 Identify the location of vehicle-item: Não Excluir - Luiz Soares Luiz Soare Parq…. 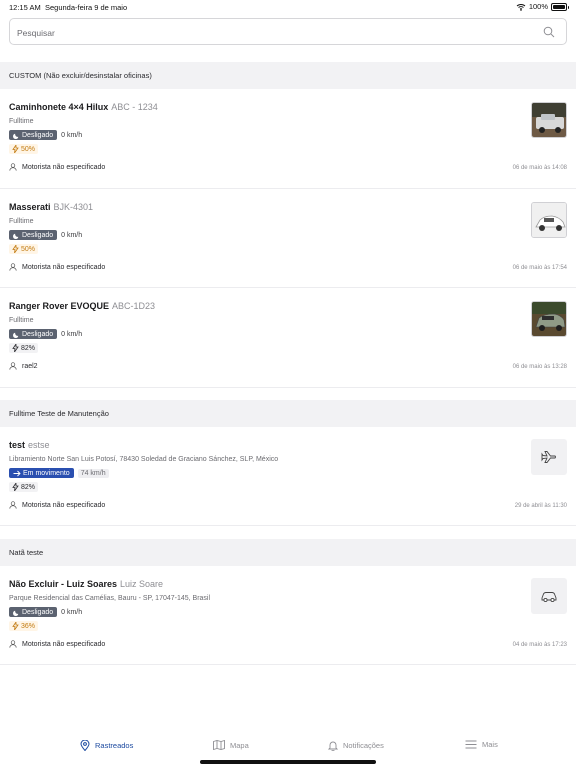
(288, 615).